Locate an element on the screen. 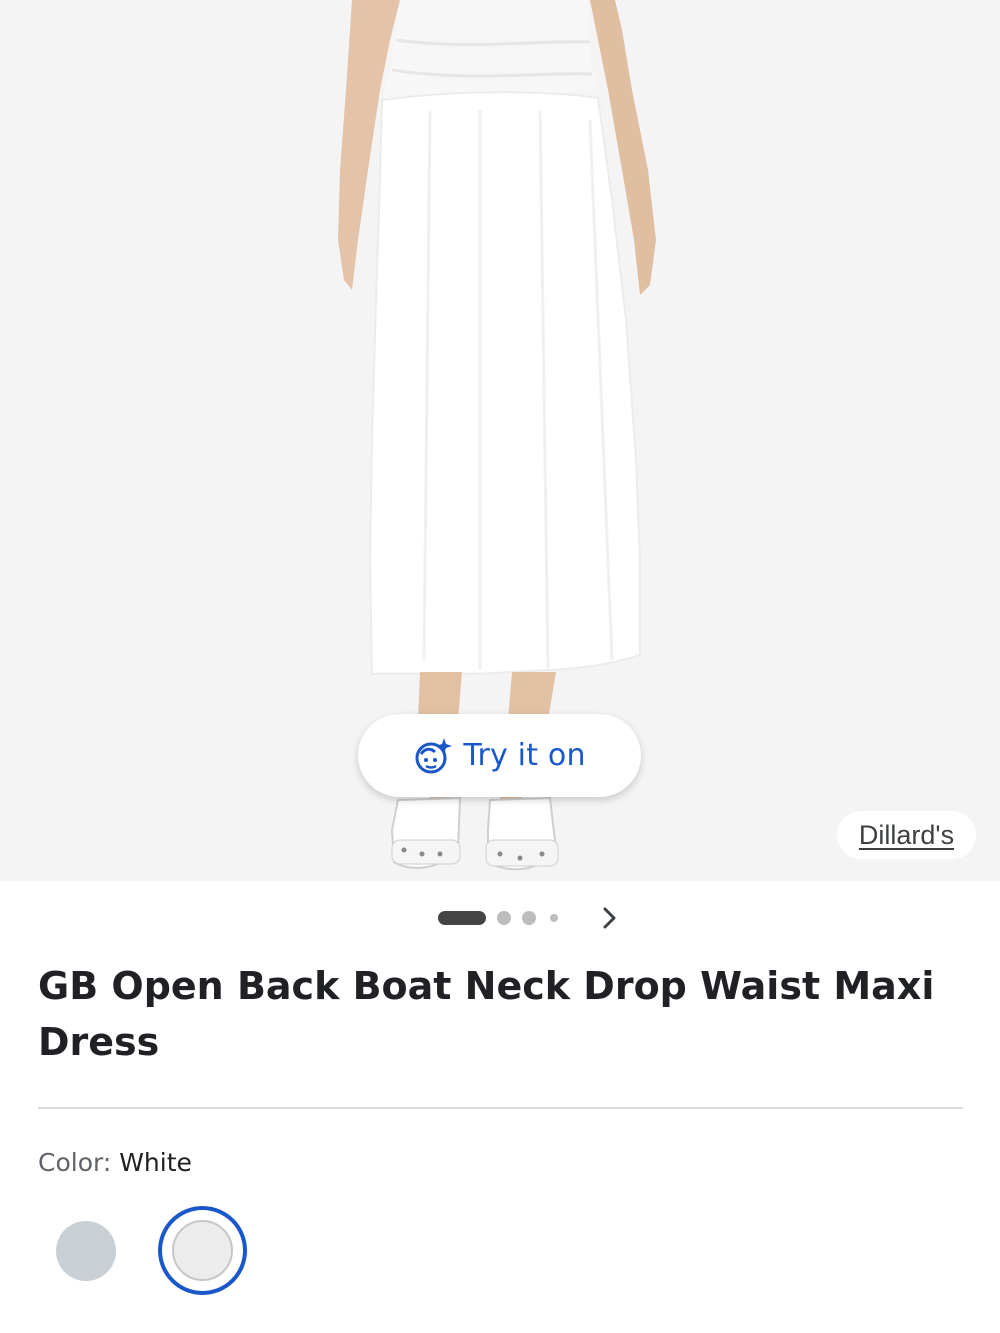 This screenshot has height=1333, width=1000. pager-dot-active is located at coordinates (462, 918).